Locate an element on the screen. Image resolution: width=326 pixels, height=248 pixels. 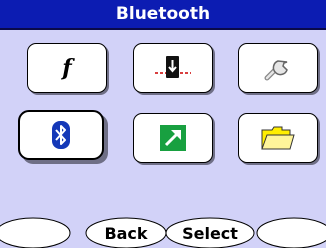
shortcut-tile is located at coordinates (173, 138).